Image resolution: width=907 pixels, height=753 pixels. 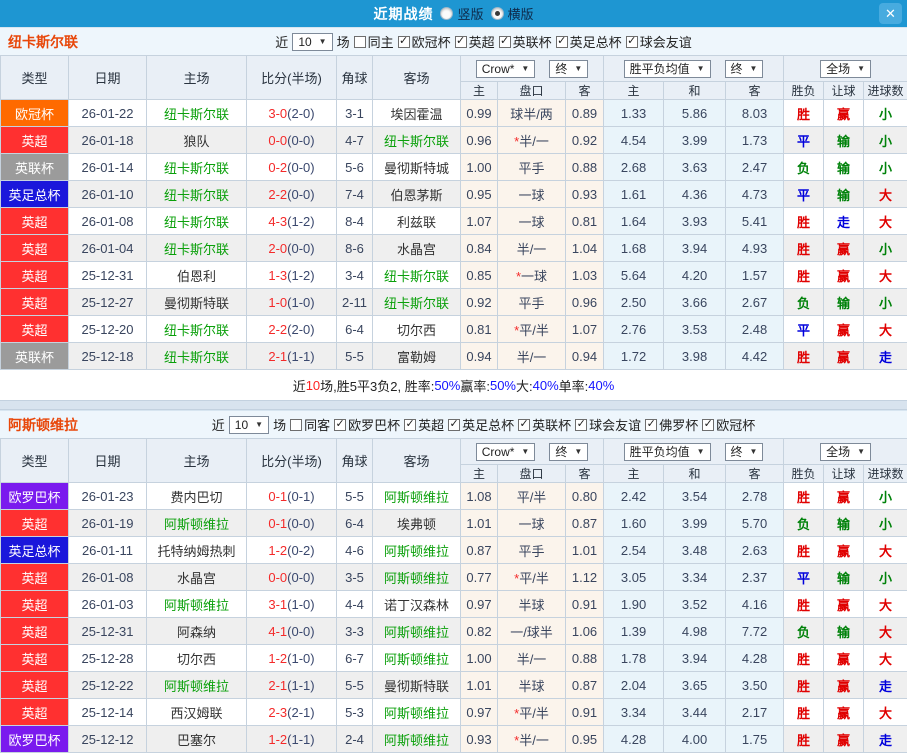 What do you see at coordinates (695, 739) in the screenshot?
I see `avg-draw: 4.00` at bounding box center [695, 739].